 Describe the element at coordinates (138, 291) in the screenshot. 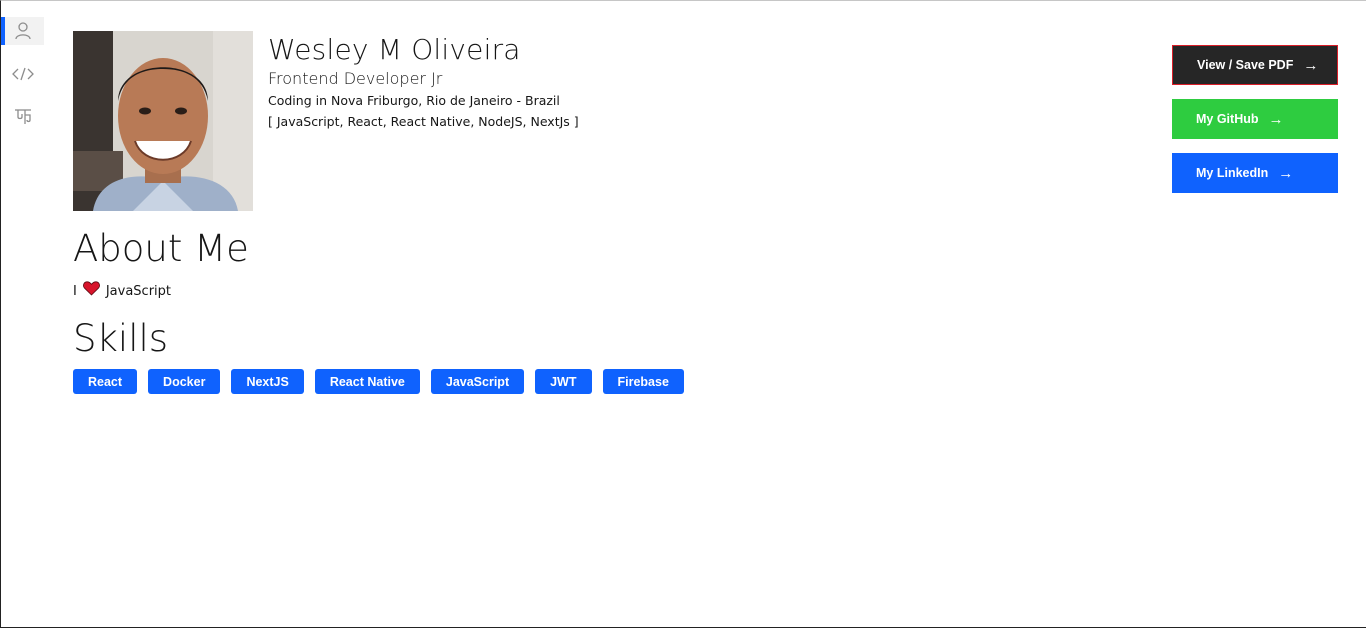

I see `about-suffix: JavaScript` at that location.